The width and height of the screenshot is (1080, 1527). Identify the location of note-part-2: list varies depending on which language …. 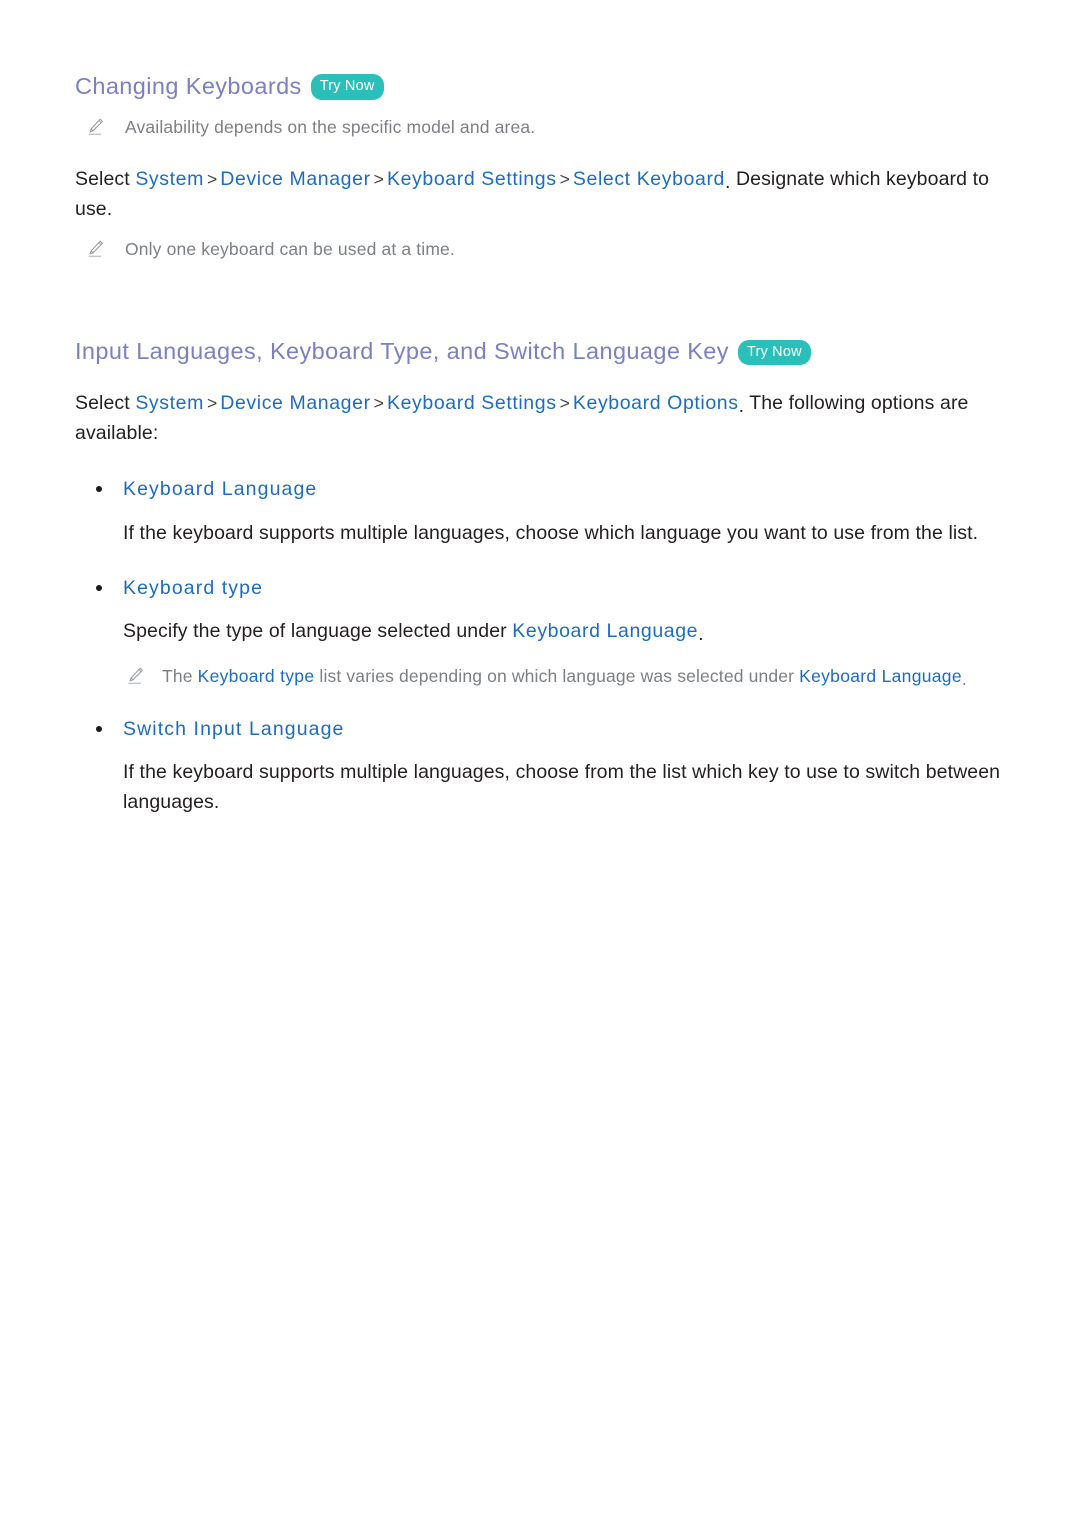
(557, 676).